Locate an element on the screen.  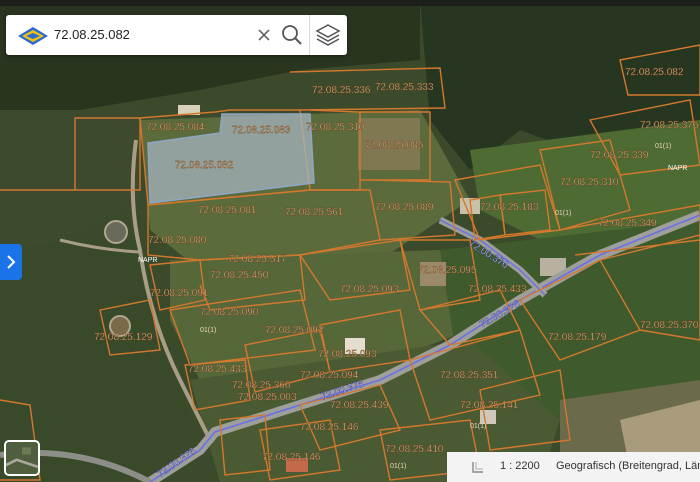
scale-ruler-icon is located at coordinates (478, 467).